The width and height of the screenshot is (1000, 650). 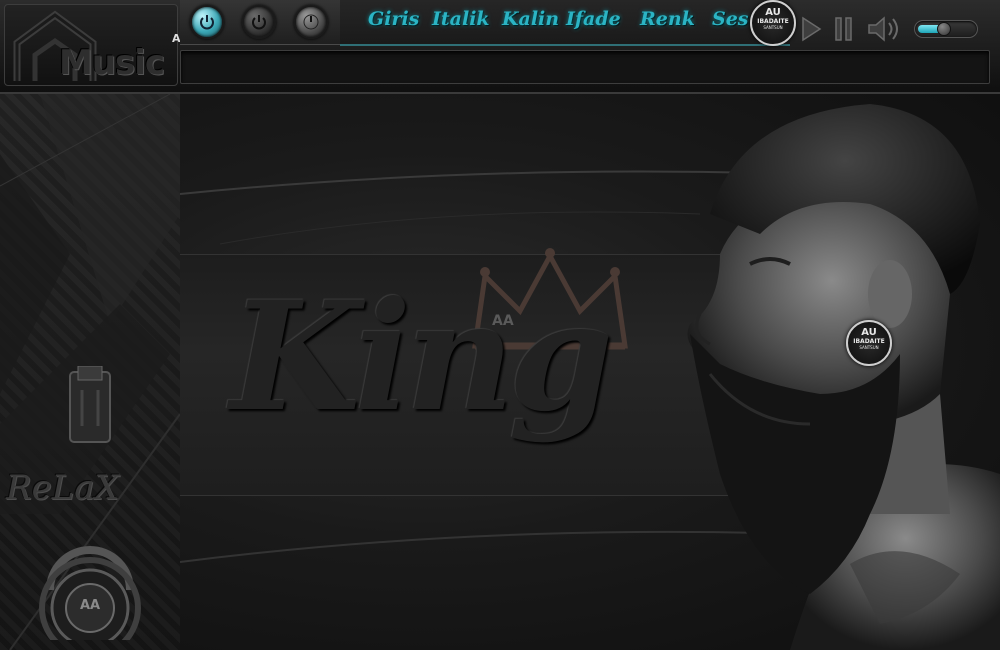 What do you see at coordinates (885, 29) in the screenshot?
I see `speaker-icon` at bounding box center [885, 29].